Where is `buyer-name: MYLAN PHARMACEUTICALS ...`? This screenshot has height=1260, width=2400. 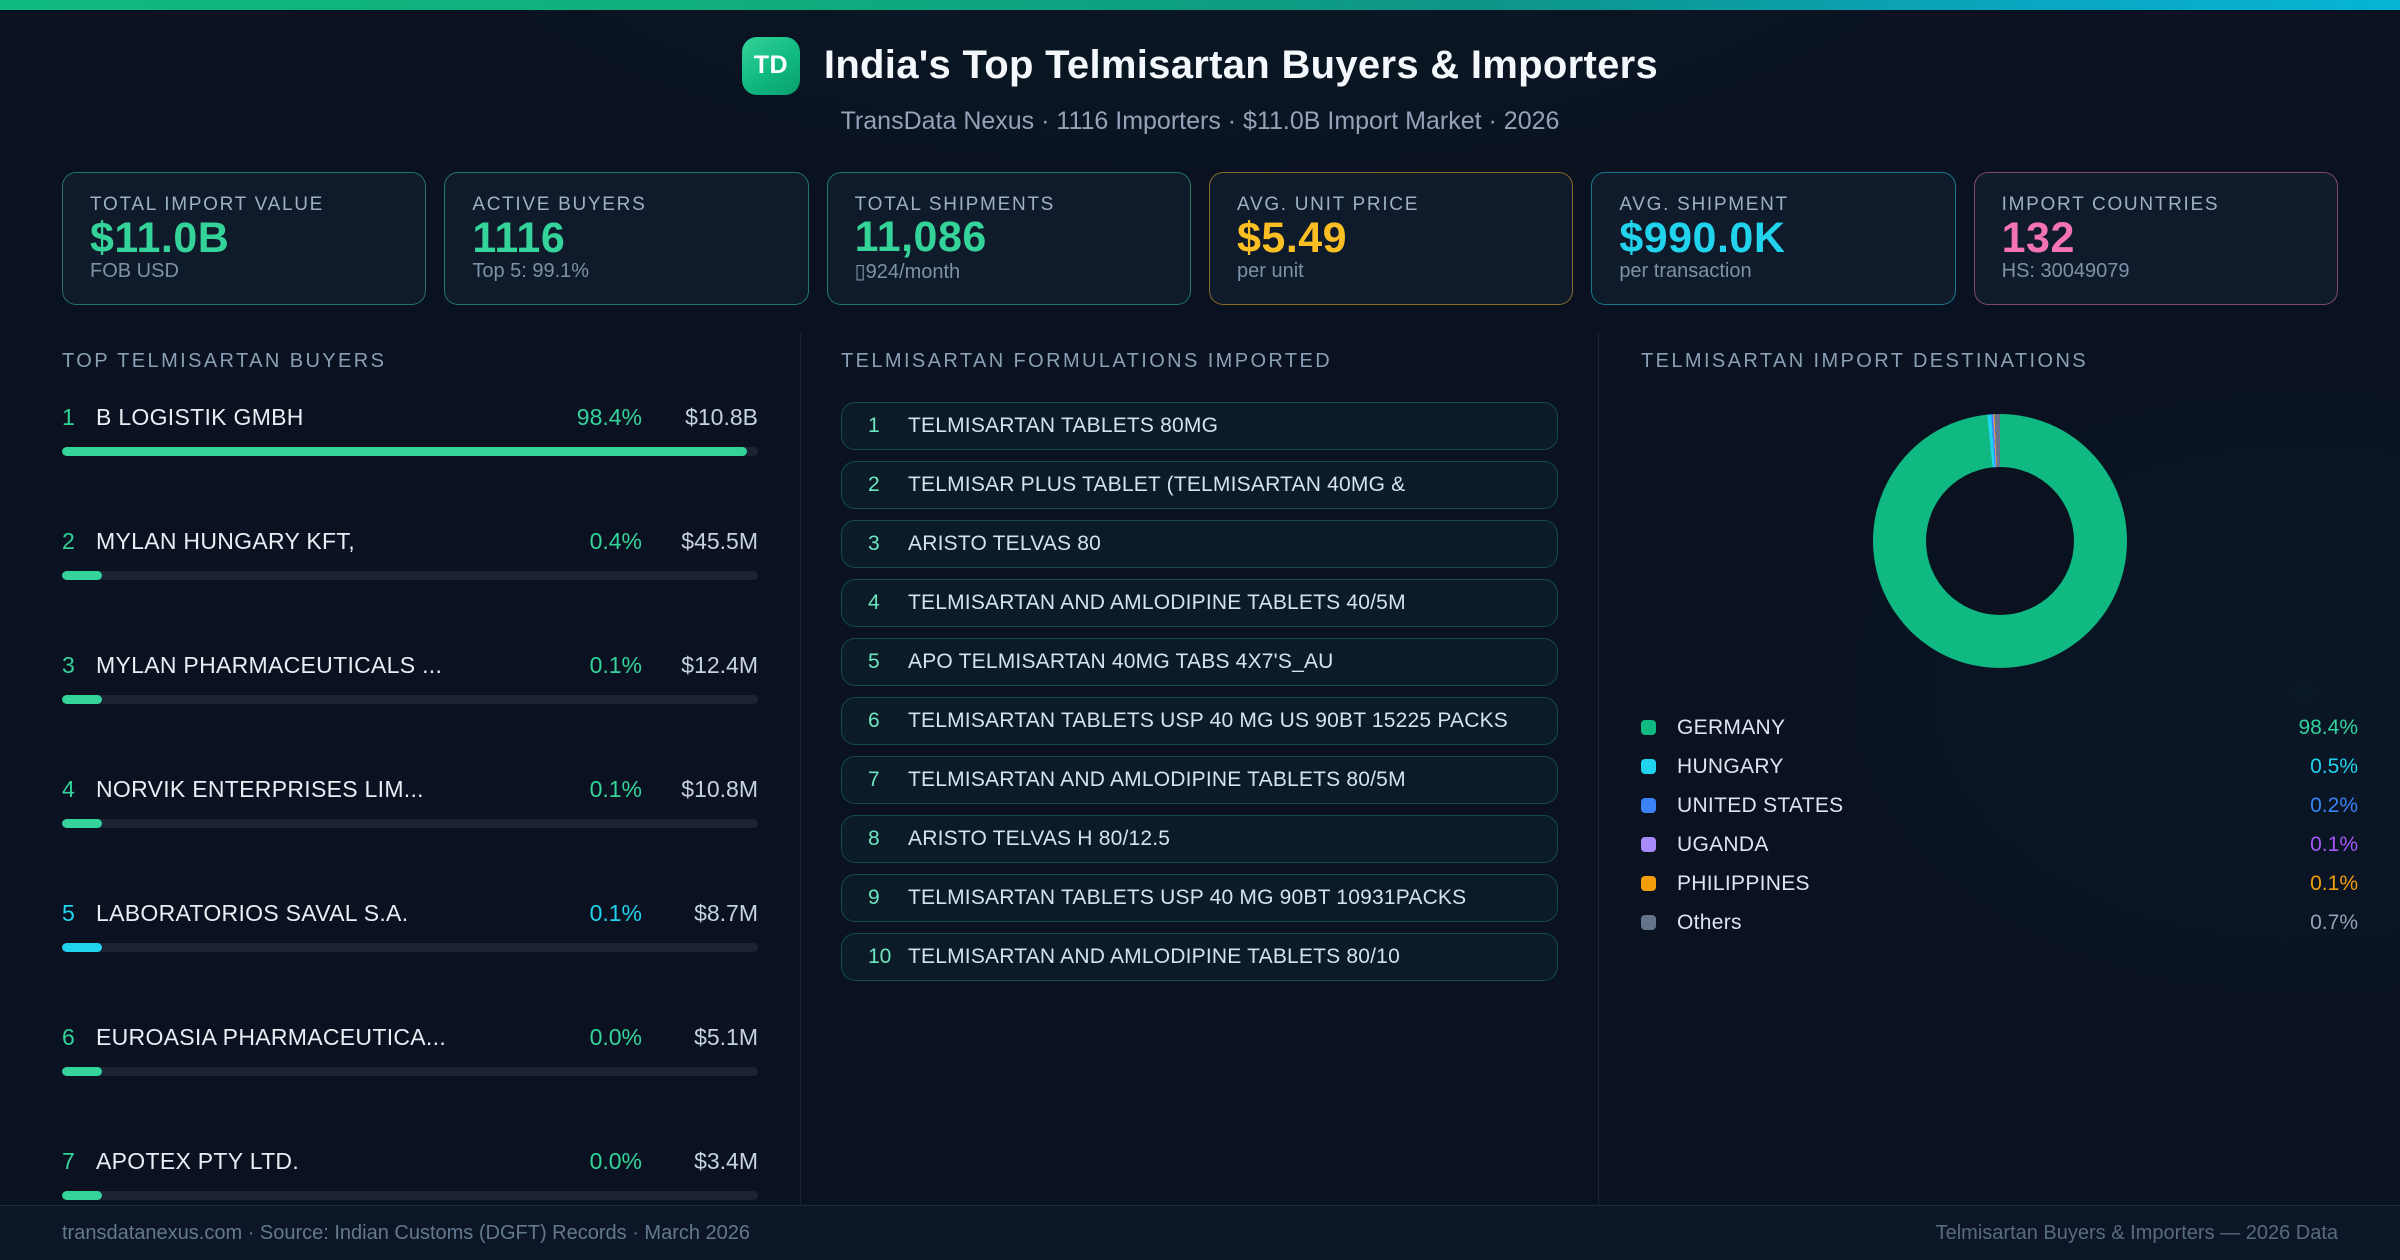 buyer-name: MYLAN PHARMACEUTICALS ... is located at coordinates (269, 665).